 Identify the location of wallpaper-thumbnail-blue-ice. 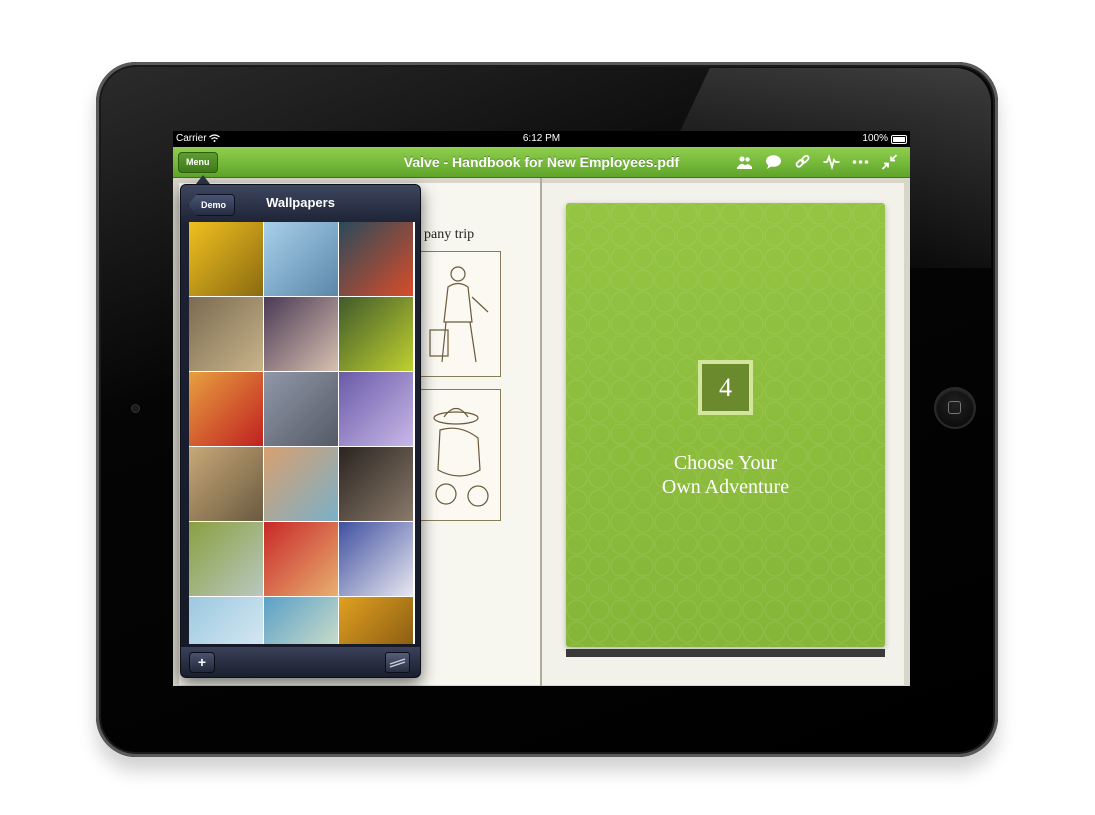
(376, 559).